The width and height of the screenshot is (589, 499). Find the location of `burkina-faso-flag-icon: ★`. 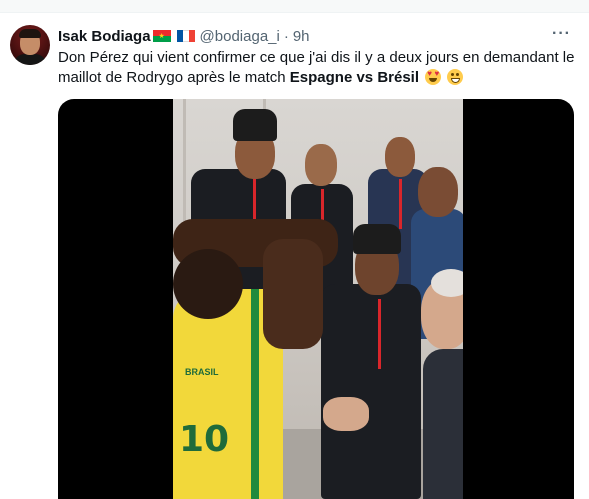

burkina-faso-flag-icon: ★ is located at coordinates (161, 36).